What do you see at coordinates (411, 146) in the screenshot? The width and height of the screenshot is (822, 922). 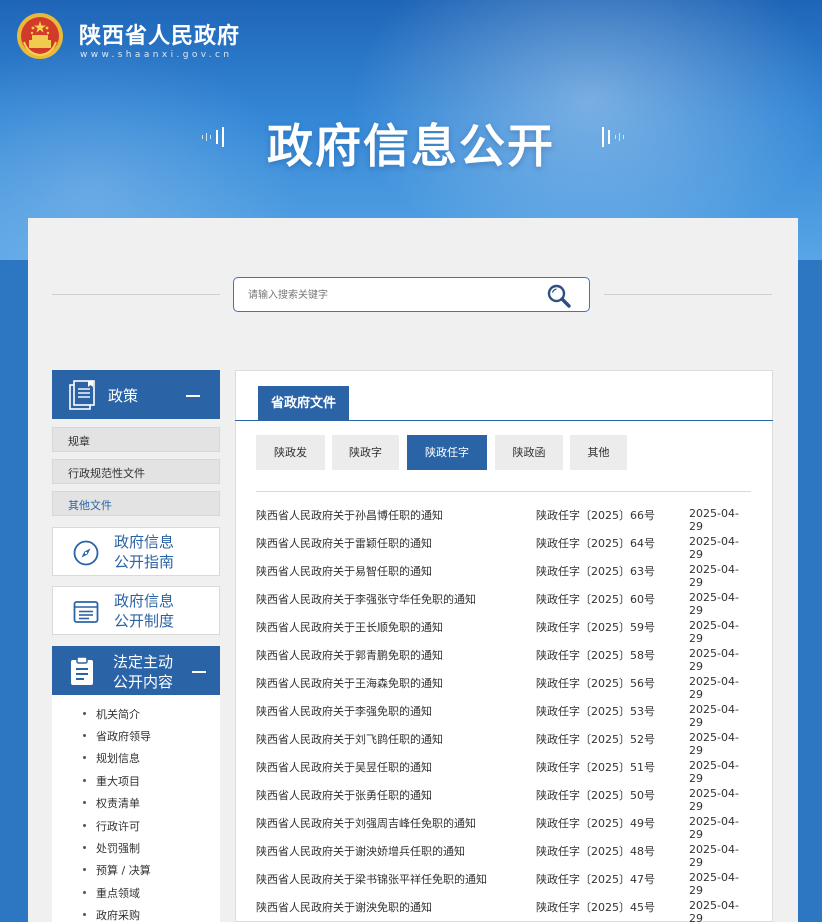 I see `page-title: 政府信息公开` at bounding box center [411, 146].